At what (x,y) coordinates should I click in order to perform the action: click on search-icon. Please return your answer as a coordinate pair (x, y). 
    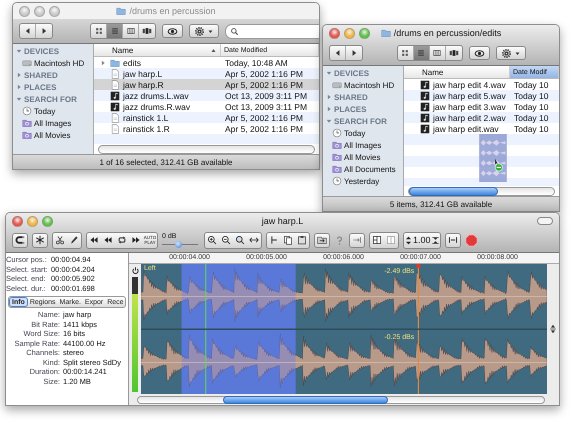
    Looking at the image, I should click on (234, 31).